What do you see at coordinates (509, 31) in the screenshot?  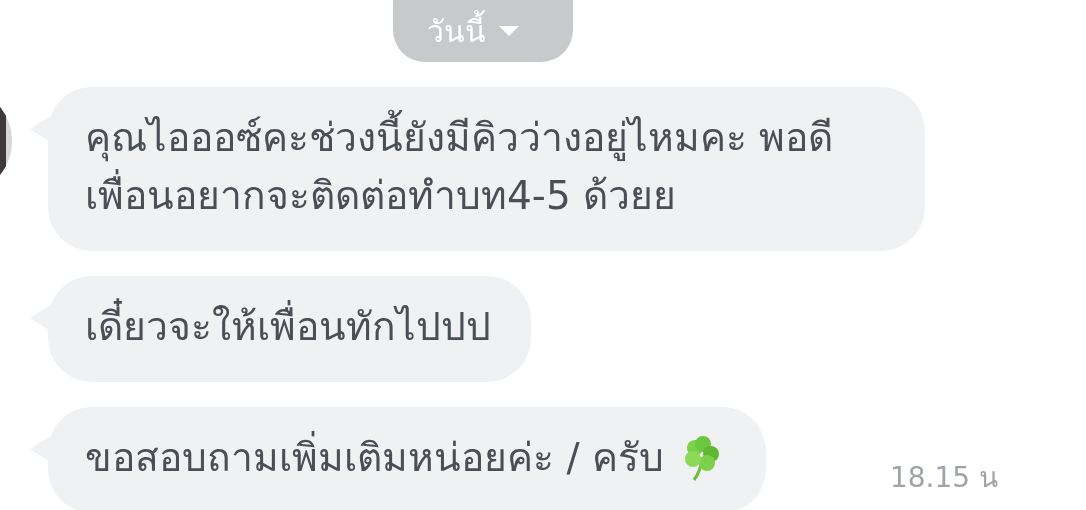 I see `caret-icon` at bounding box center [509, 31].